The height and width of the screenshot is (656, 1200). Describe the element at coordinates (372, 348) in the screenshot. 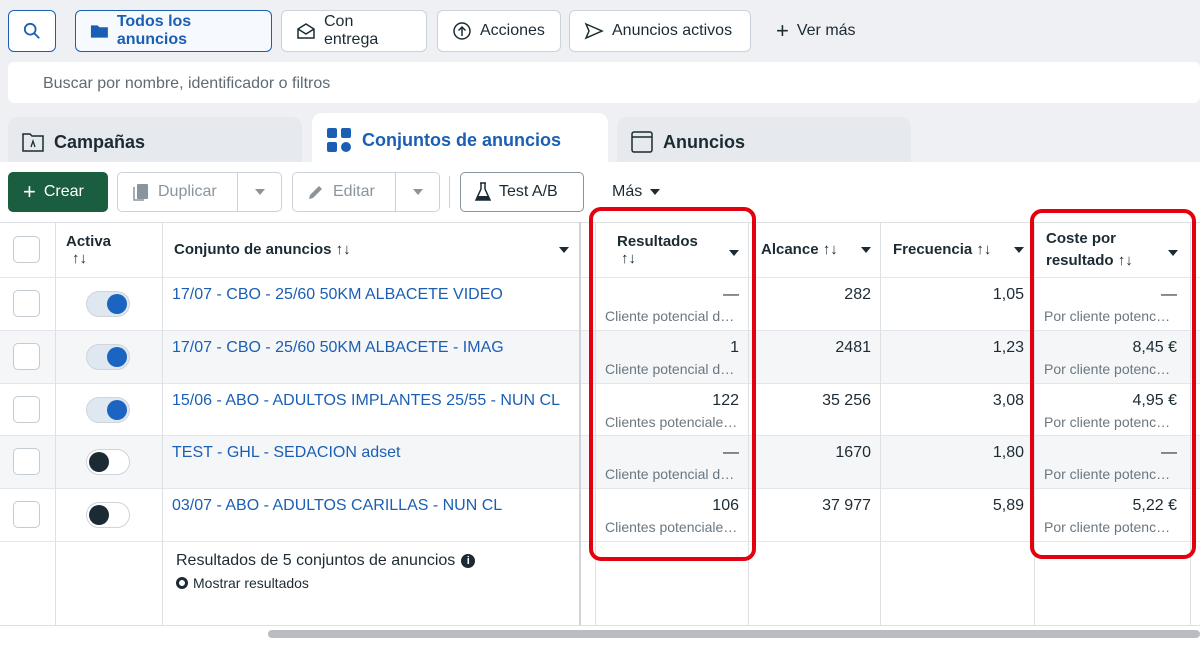

I see `adset-name-link: 17/07 - CBO - 25/60 50KM ALBACETE - IMAG` at that location.